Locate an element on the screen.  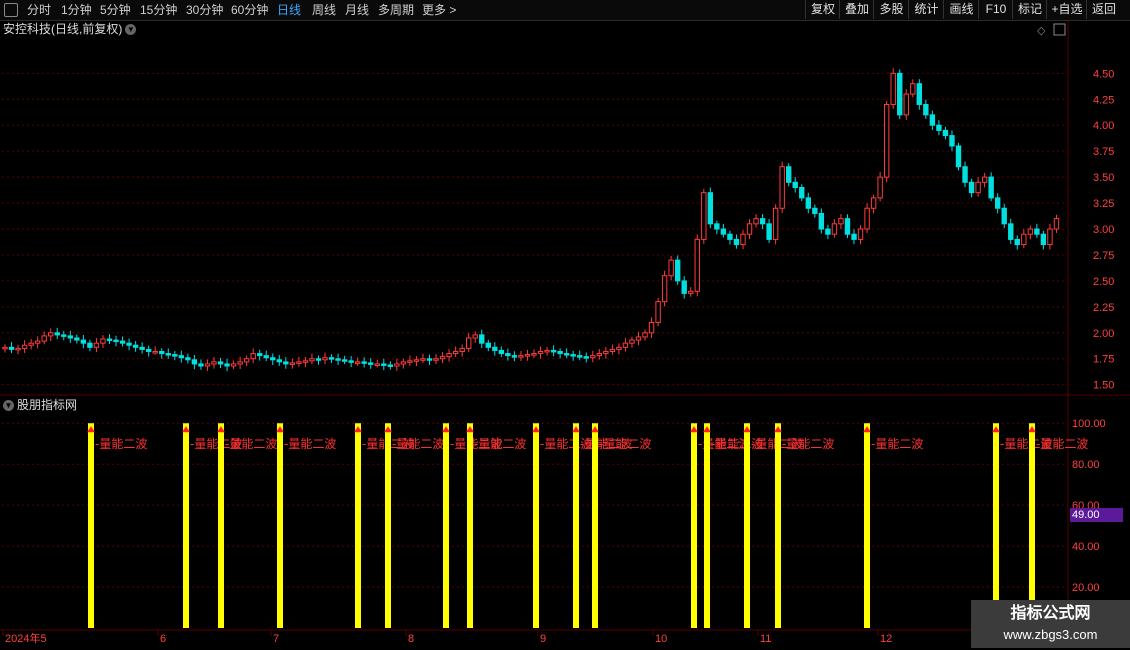
price-tick-label: 3.50 is located at coordinates (1103, 178).